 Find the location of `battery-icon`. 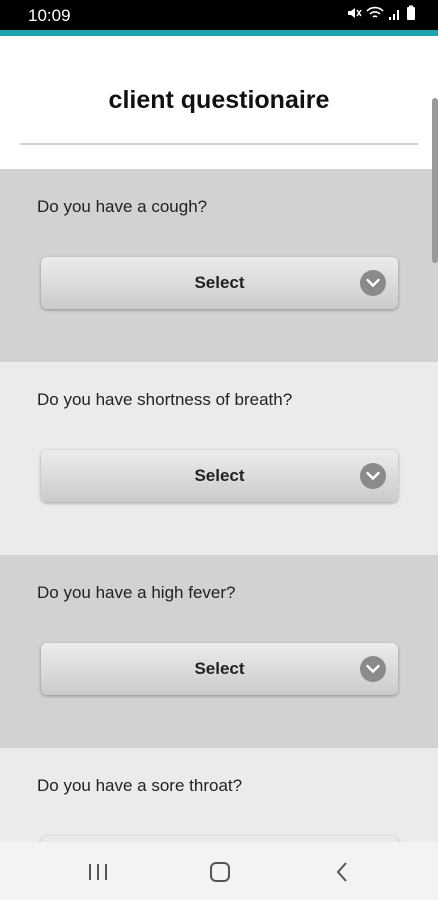

battery-icon is located at coordinates (411, 15).